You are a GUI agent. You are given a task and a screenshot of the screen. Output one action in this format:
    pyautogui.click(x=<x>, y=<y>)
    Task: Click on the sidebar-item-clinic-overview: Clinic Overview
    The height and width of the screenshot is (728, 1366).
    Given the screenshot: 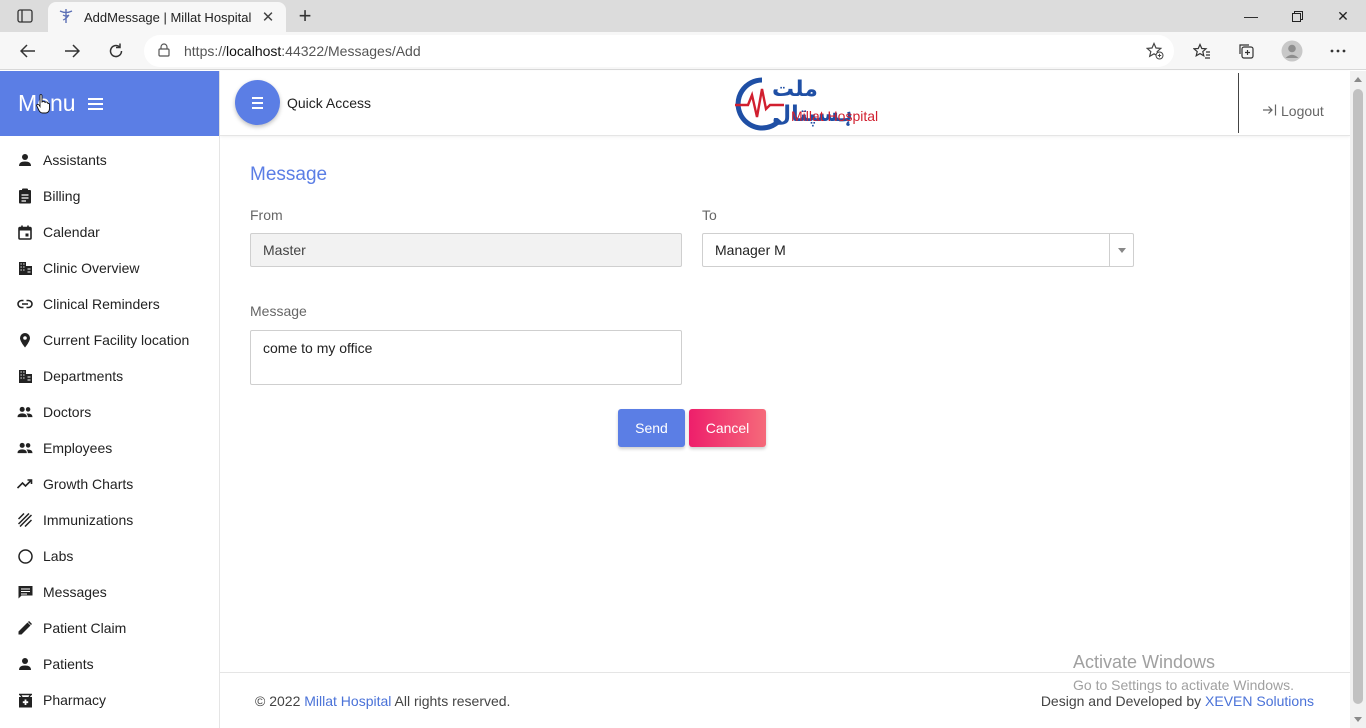 What is the action you would take?
    pyautogui.click(x=109, y=268)
    